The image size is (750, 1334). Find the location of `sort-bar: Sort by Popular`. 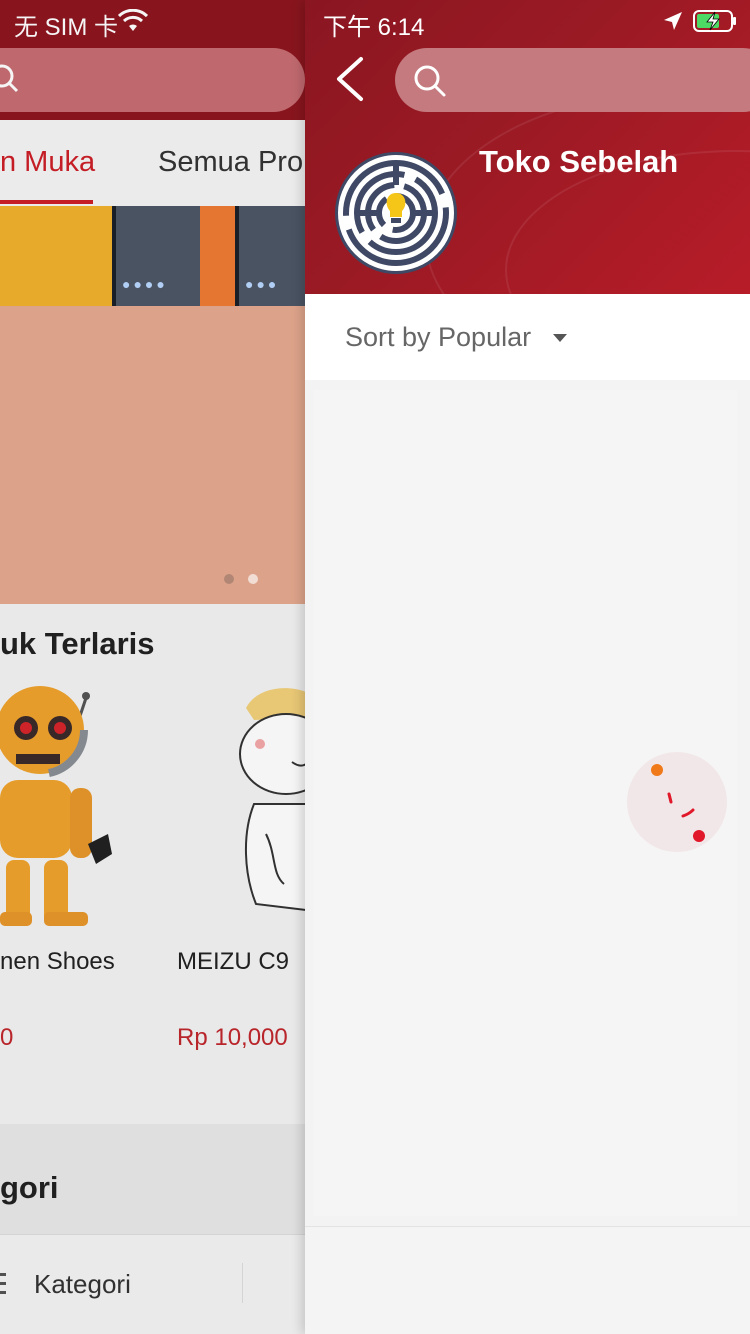

sort-bar: Sort by Popular is located at coordinates (527, 337).